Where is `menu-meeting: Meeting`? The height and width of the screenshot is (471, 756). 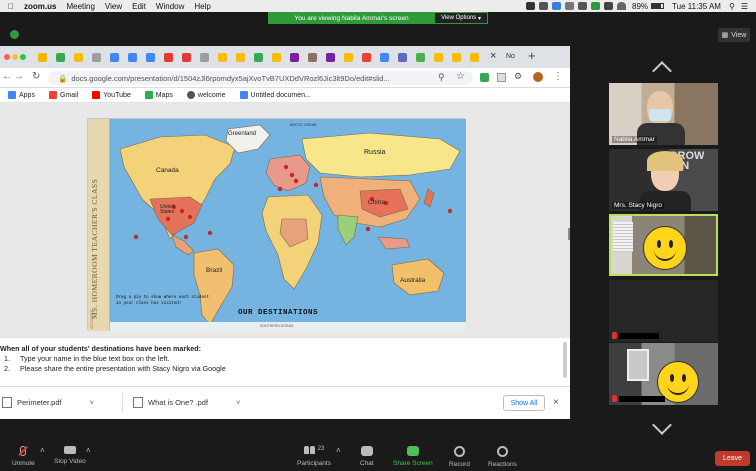 menu-meeting: Meeting is located at coordinates (80, 6).